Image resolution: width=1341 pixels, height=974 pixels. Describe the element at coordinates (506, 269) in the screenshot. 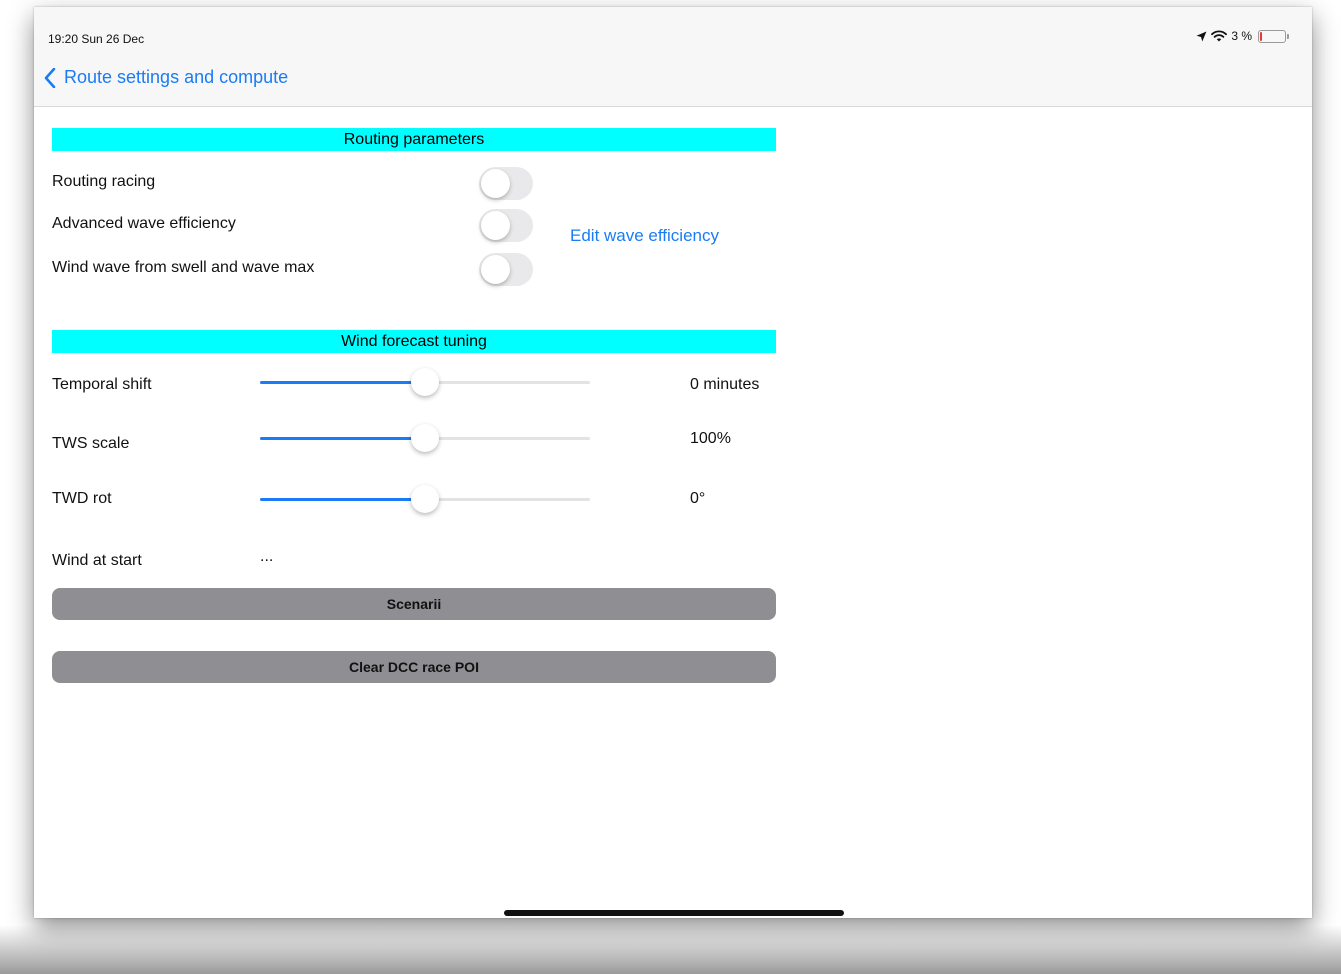

I see `wind-wave-toggle` at that location.